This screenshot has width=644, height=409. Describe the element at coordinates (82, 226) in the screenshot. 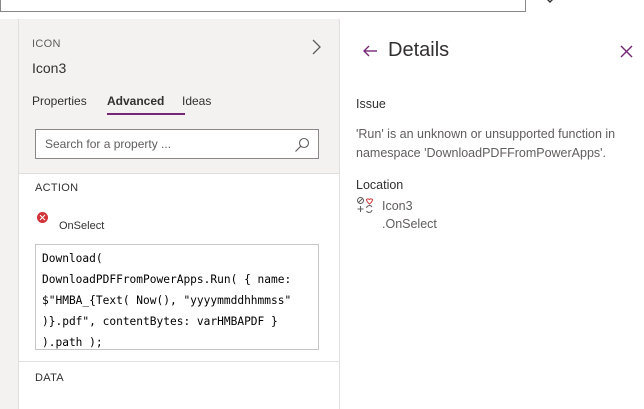

I see `property-name: OnSelect` at that location.